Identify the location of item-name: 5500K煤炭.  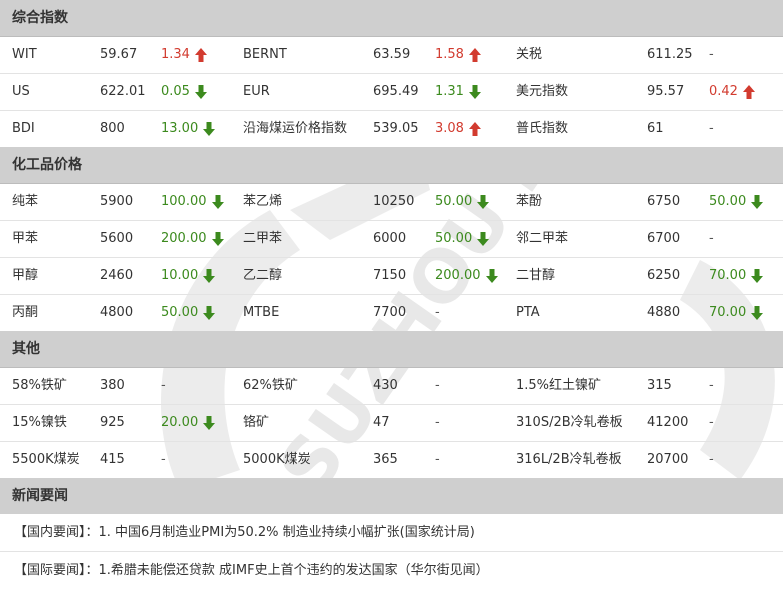
(46, 459).